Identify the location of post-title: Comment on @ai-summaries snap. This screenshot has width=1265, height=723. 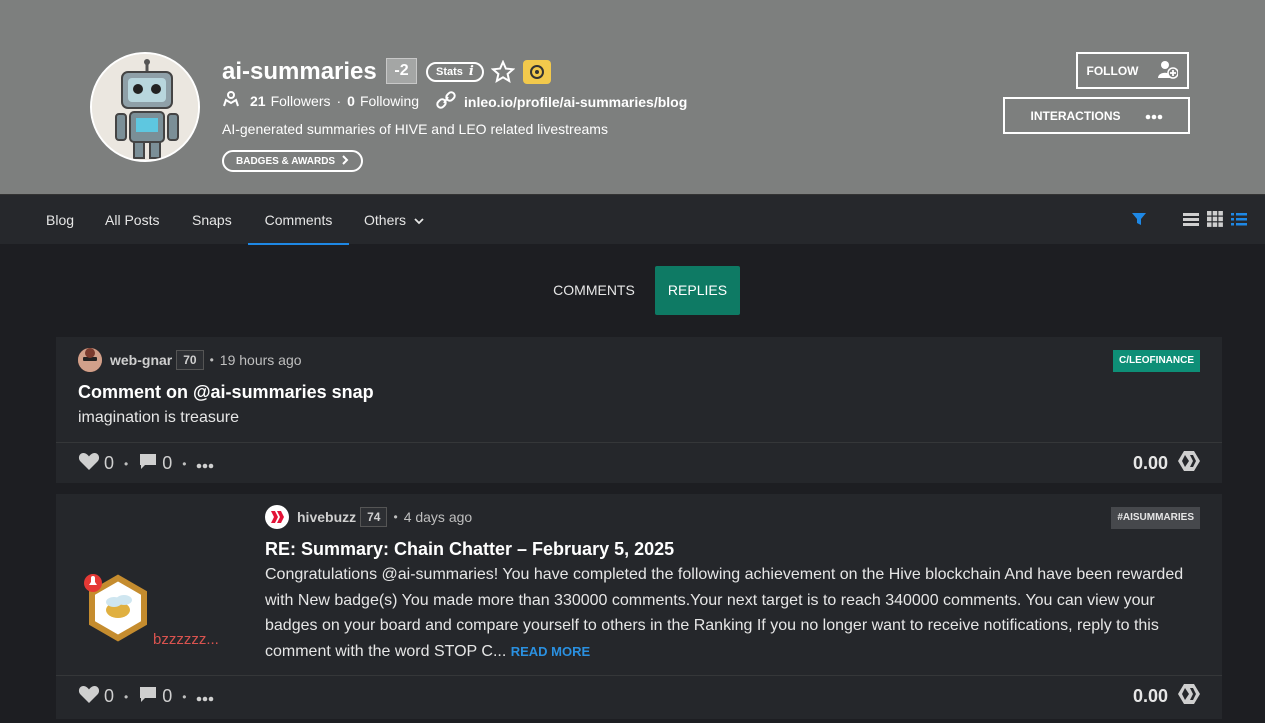
(226, 392).